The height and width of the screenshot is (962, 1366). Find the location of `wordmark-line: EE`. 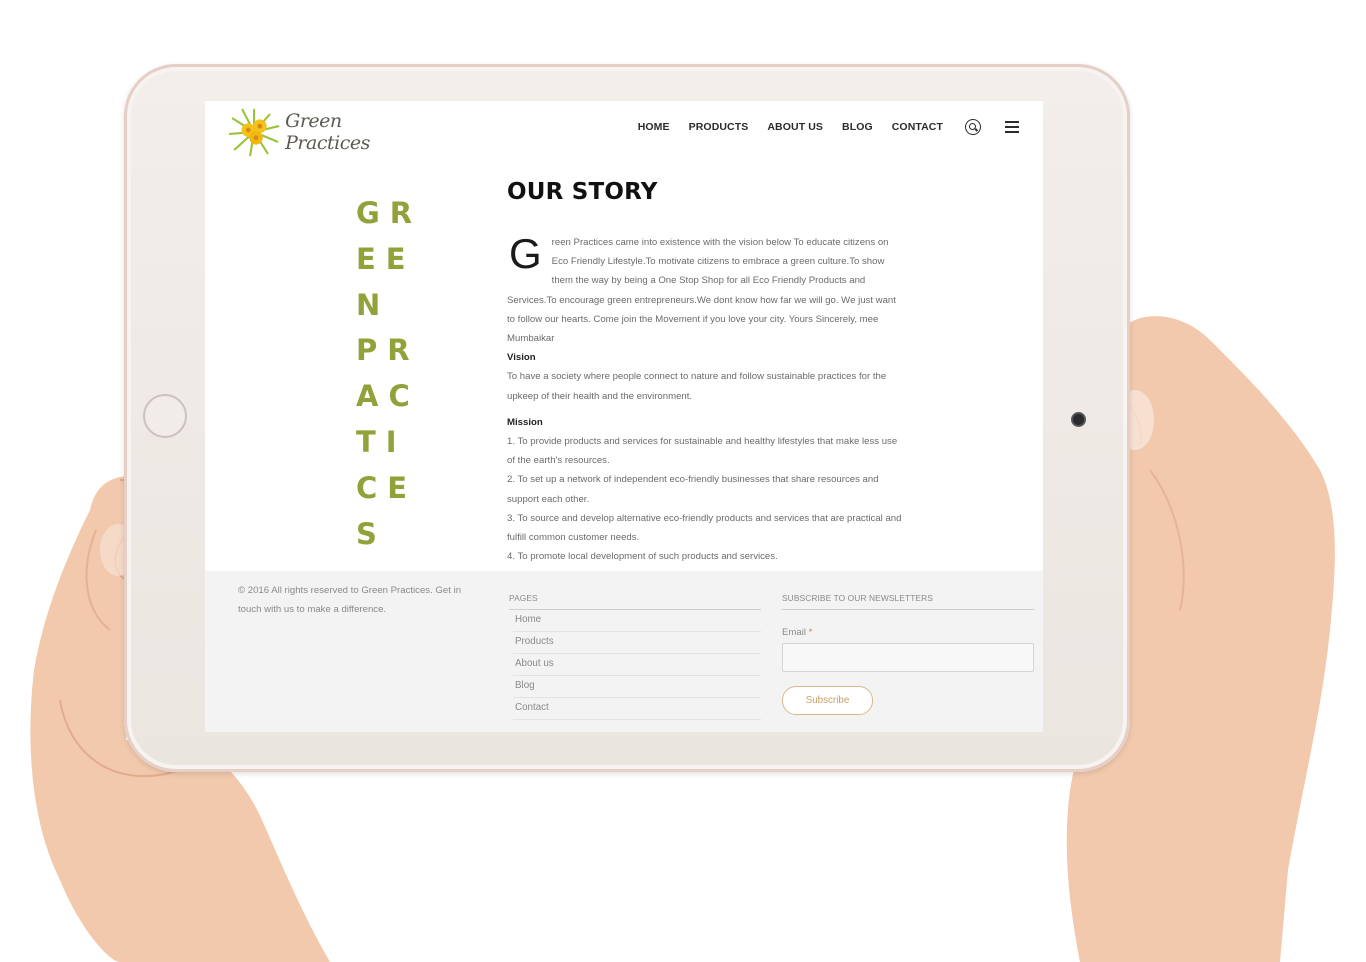

wordmark-line: EE is located at coordinates (386, 258).